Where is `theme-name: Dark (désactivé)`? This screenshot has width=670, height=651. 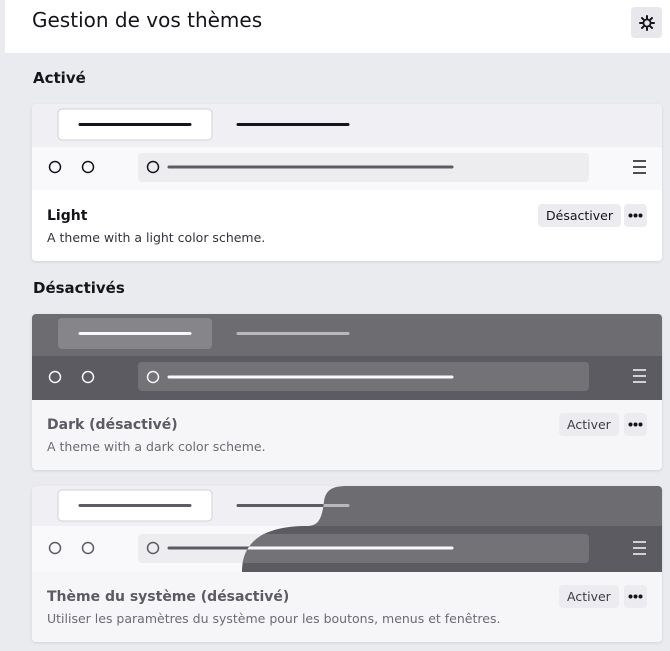 theme-name: Dark (désactivé) is located at coordinates (112, 425).